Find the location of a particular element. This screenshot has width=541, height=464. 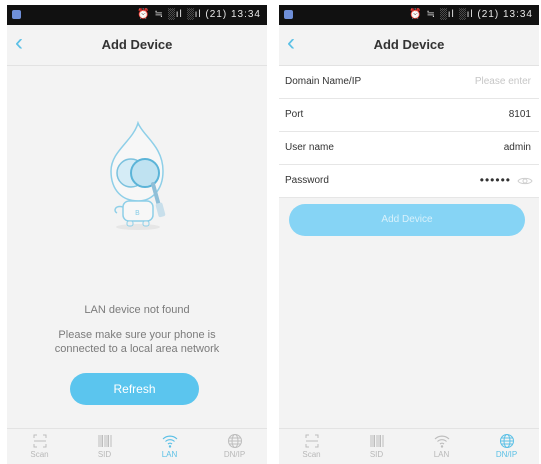

eye-icon is located at coordinates (525, 181).